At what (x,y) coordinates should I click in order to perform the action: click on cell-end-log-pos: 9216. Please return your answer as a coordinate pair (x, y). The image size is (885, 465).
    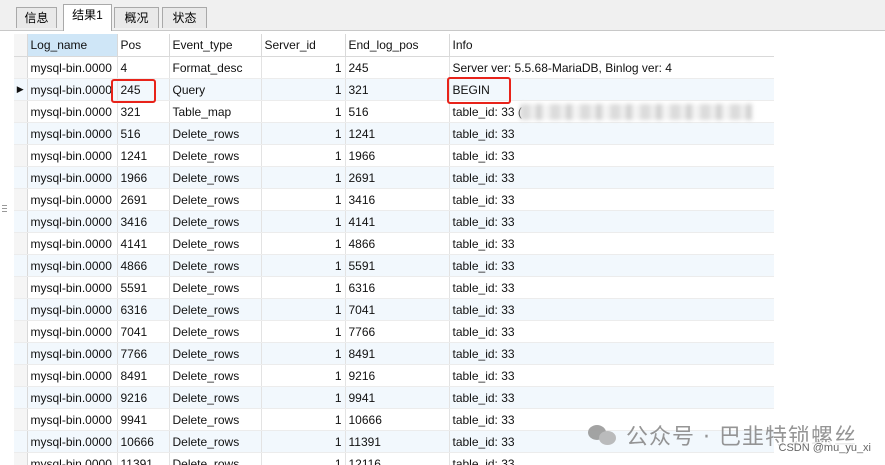
    Looking at the image, I should click on (397, 375).